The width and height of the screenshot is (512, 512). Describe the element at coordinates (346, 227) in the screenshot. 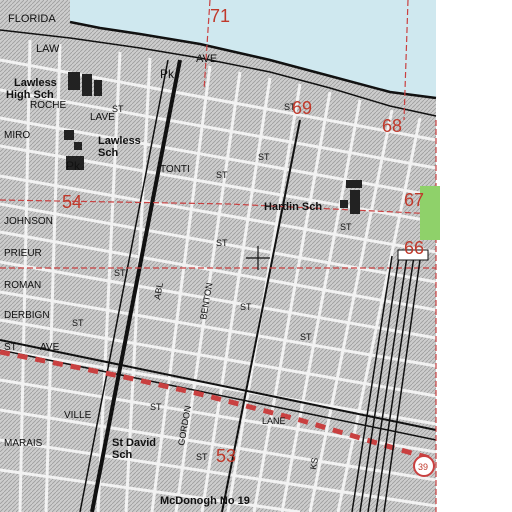

I see `street-st-j: ST` at that location.